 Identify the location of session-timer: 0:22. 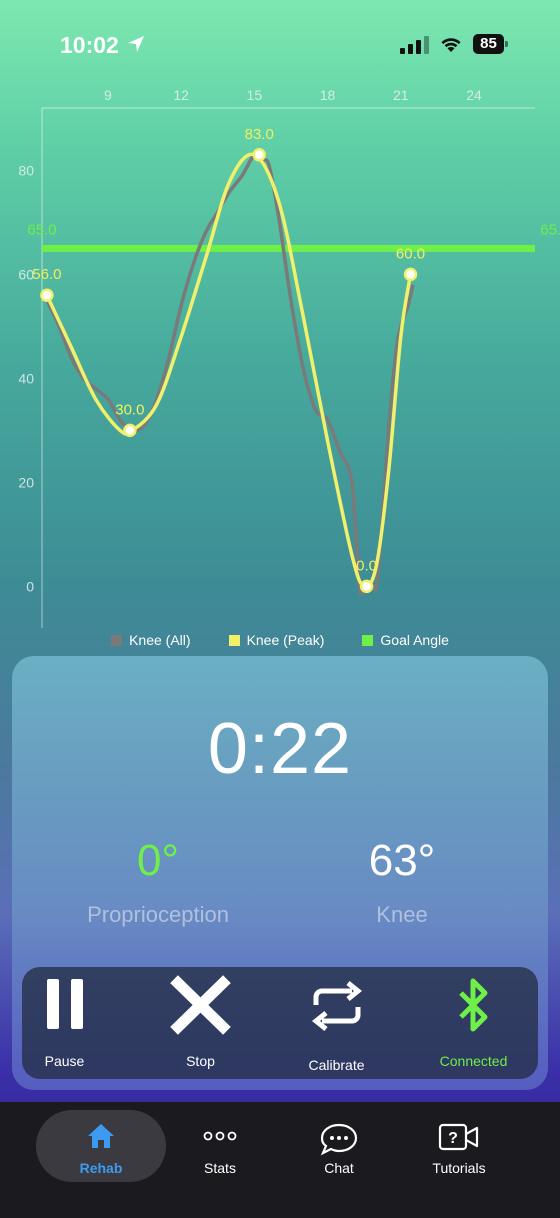
(280, 749).